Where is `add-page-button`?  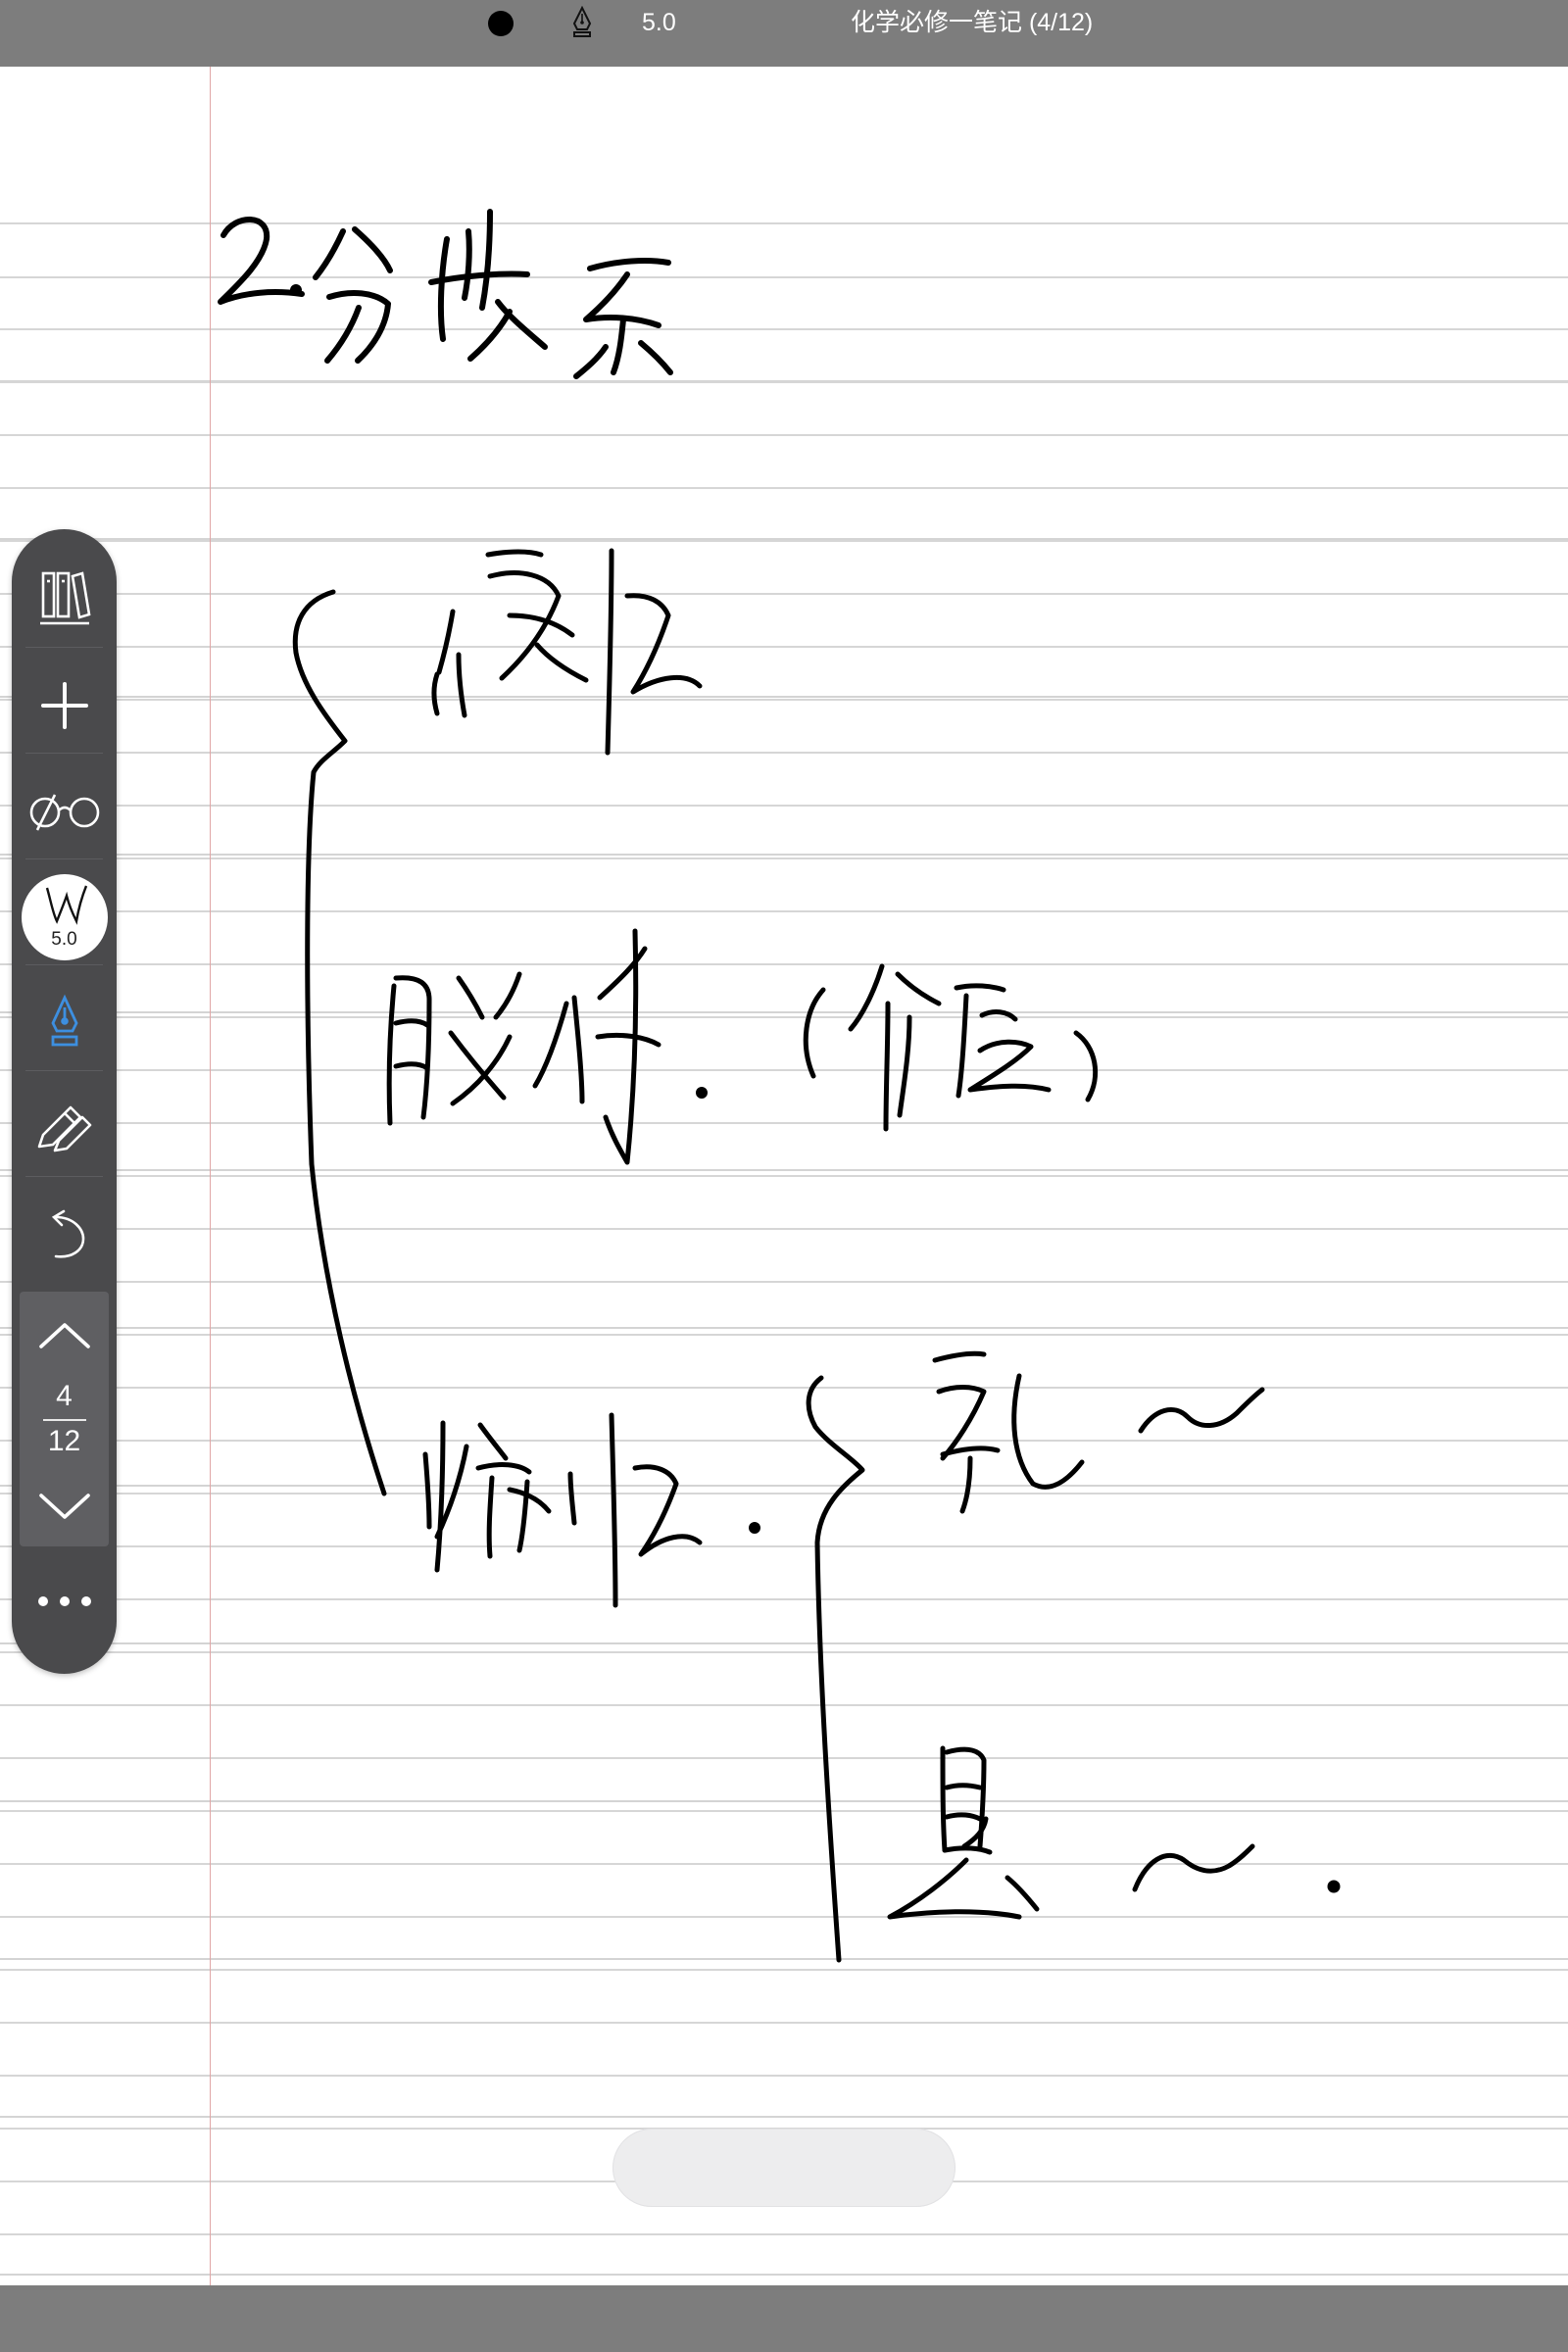
add-page-button is located at coordinates (64, 706).